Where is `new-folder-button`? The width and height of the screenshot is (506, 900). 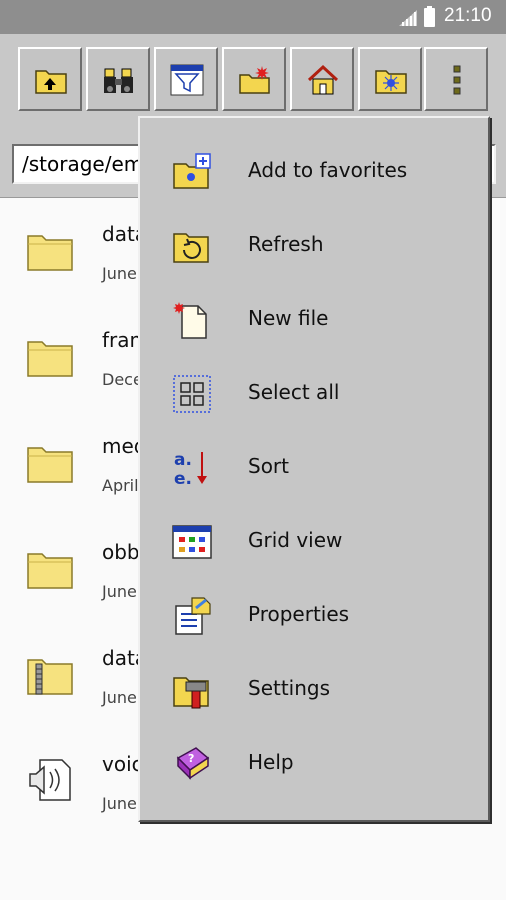 new-folder-button is located at coordinates (254, 79).